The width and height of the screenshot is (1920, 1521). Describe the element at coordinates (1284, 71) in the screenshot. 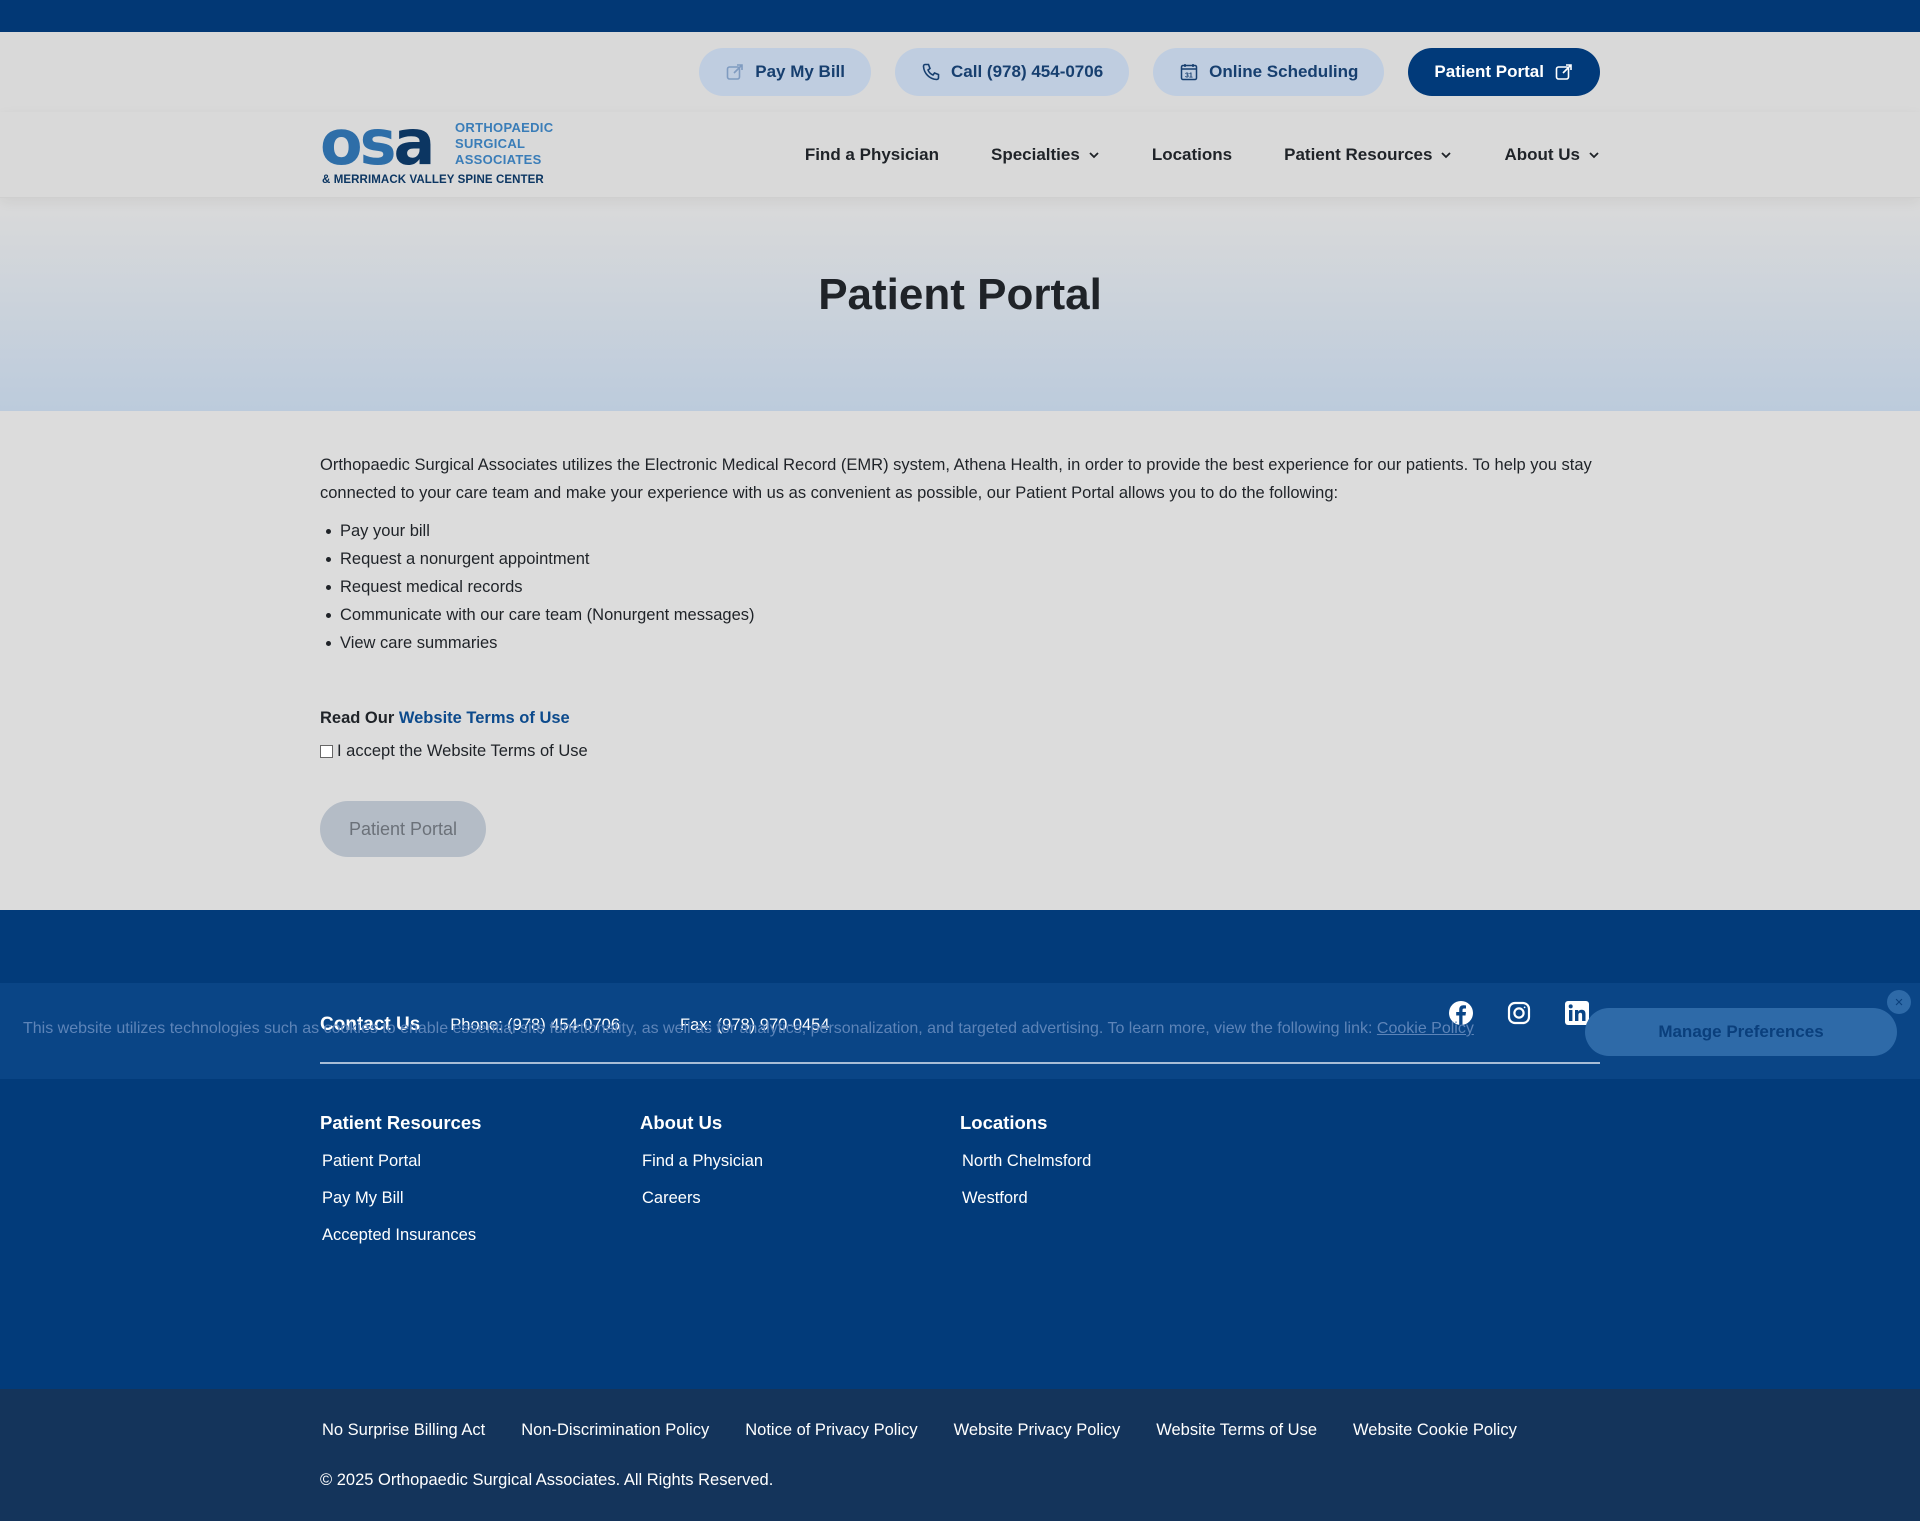

I see `online-scheduling-label: Online Scheduling` at that location.